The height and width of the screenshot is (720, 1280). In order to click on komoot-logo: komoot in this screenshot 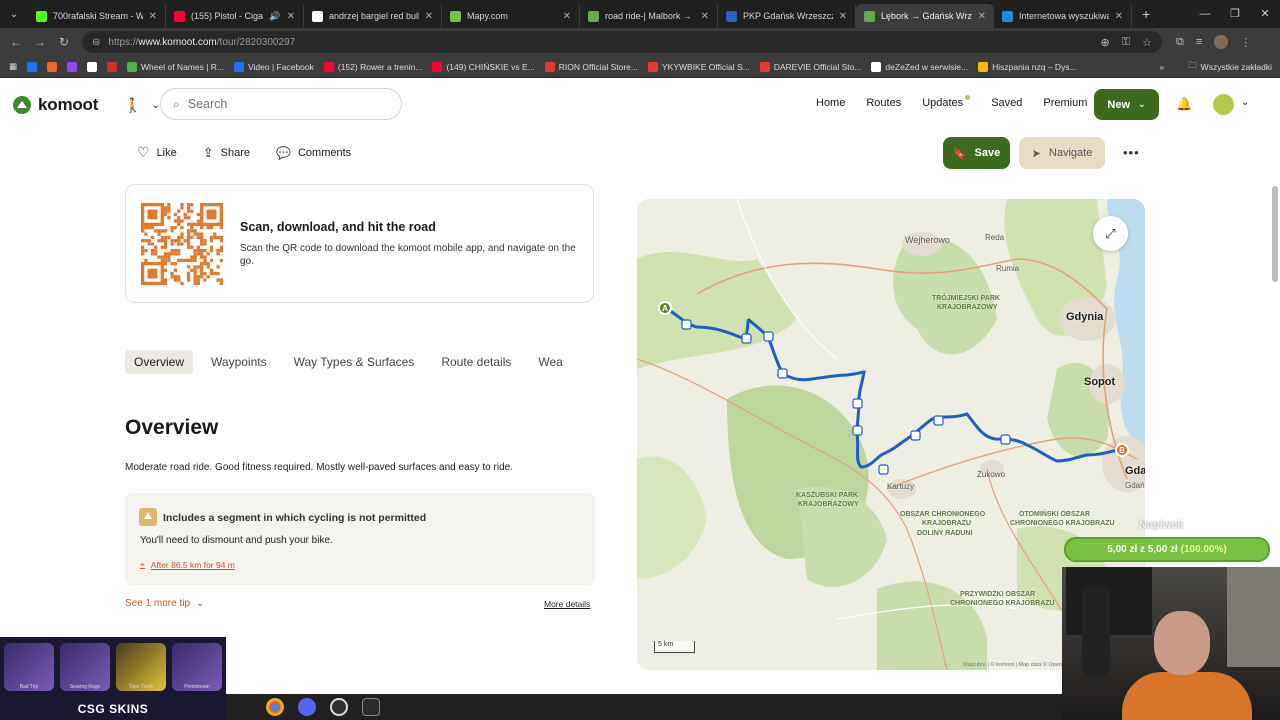, I will do `click(55, 105)`.